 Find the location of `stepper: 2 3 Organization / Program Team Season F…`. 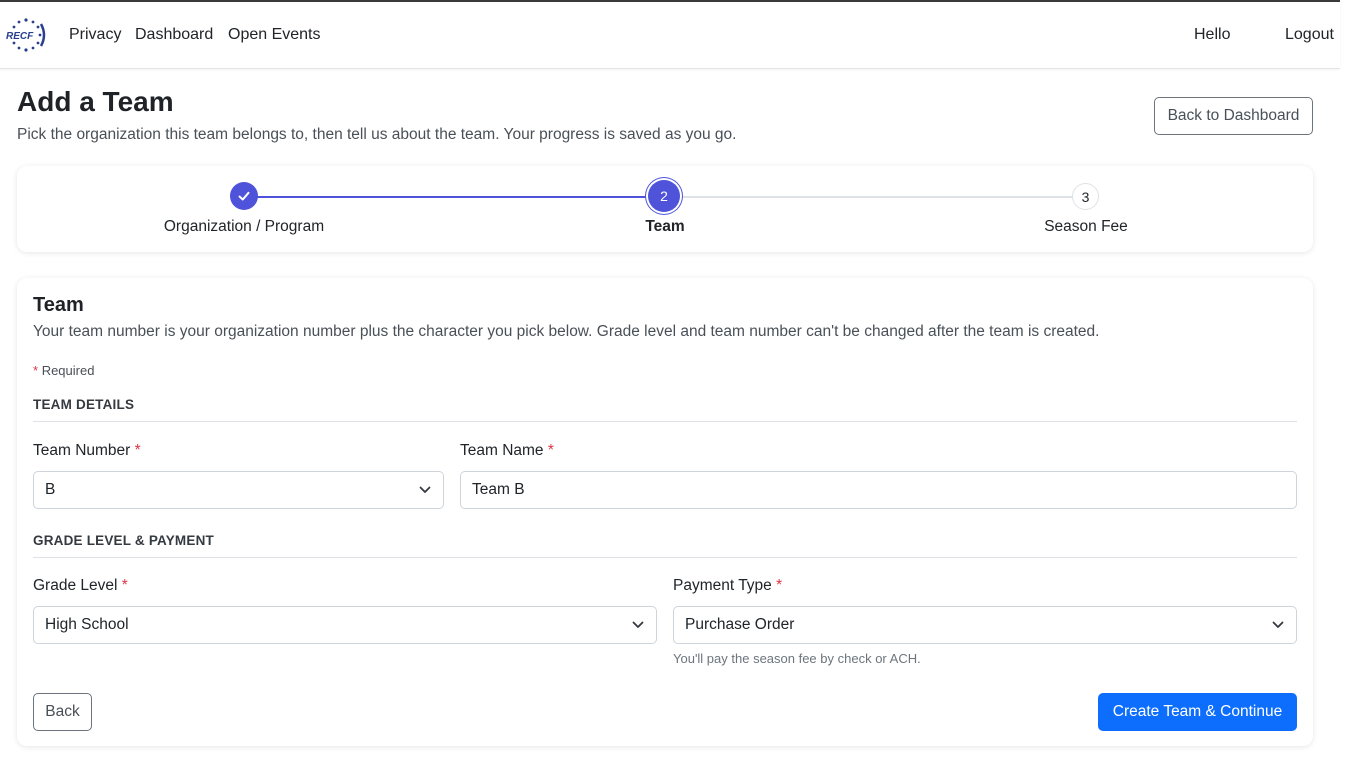

stepper: 2 3 Organization / Program Team Season F… is located at coordinates (665, 209).